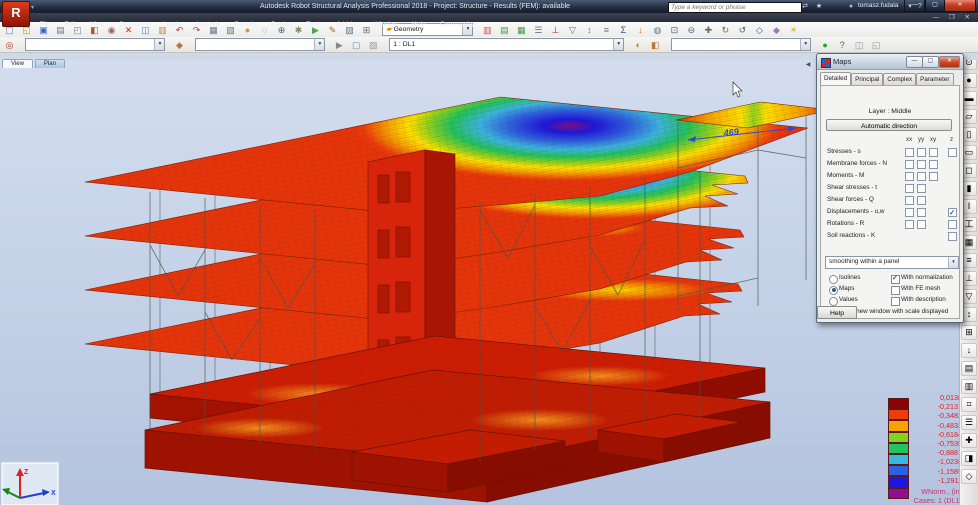 The height and width of the screenshot is (505, 978). Describe the element at coordinates (969, 332) in the screenshot. I see `compatibility-tool-icon: ⊞` at that location.